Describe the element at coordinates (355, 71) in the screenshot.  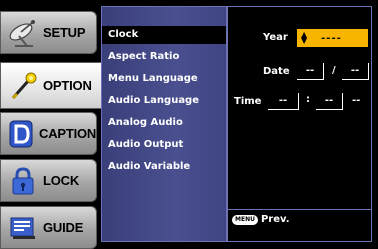
I see `date-day-field: --` at that location.